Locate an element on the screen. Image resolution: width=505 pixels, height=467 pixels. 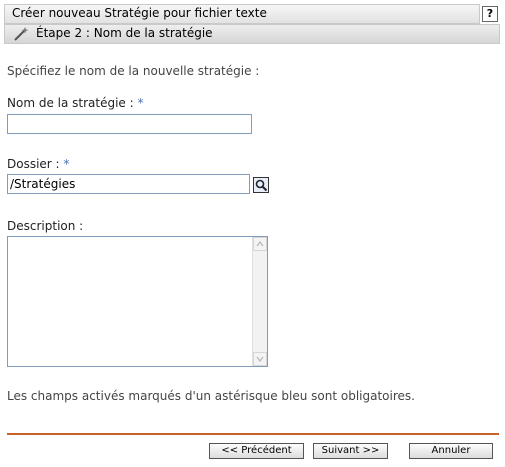
description-scrollbar is located at coordinates (259, 301).